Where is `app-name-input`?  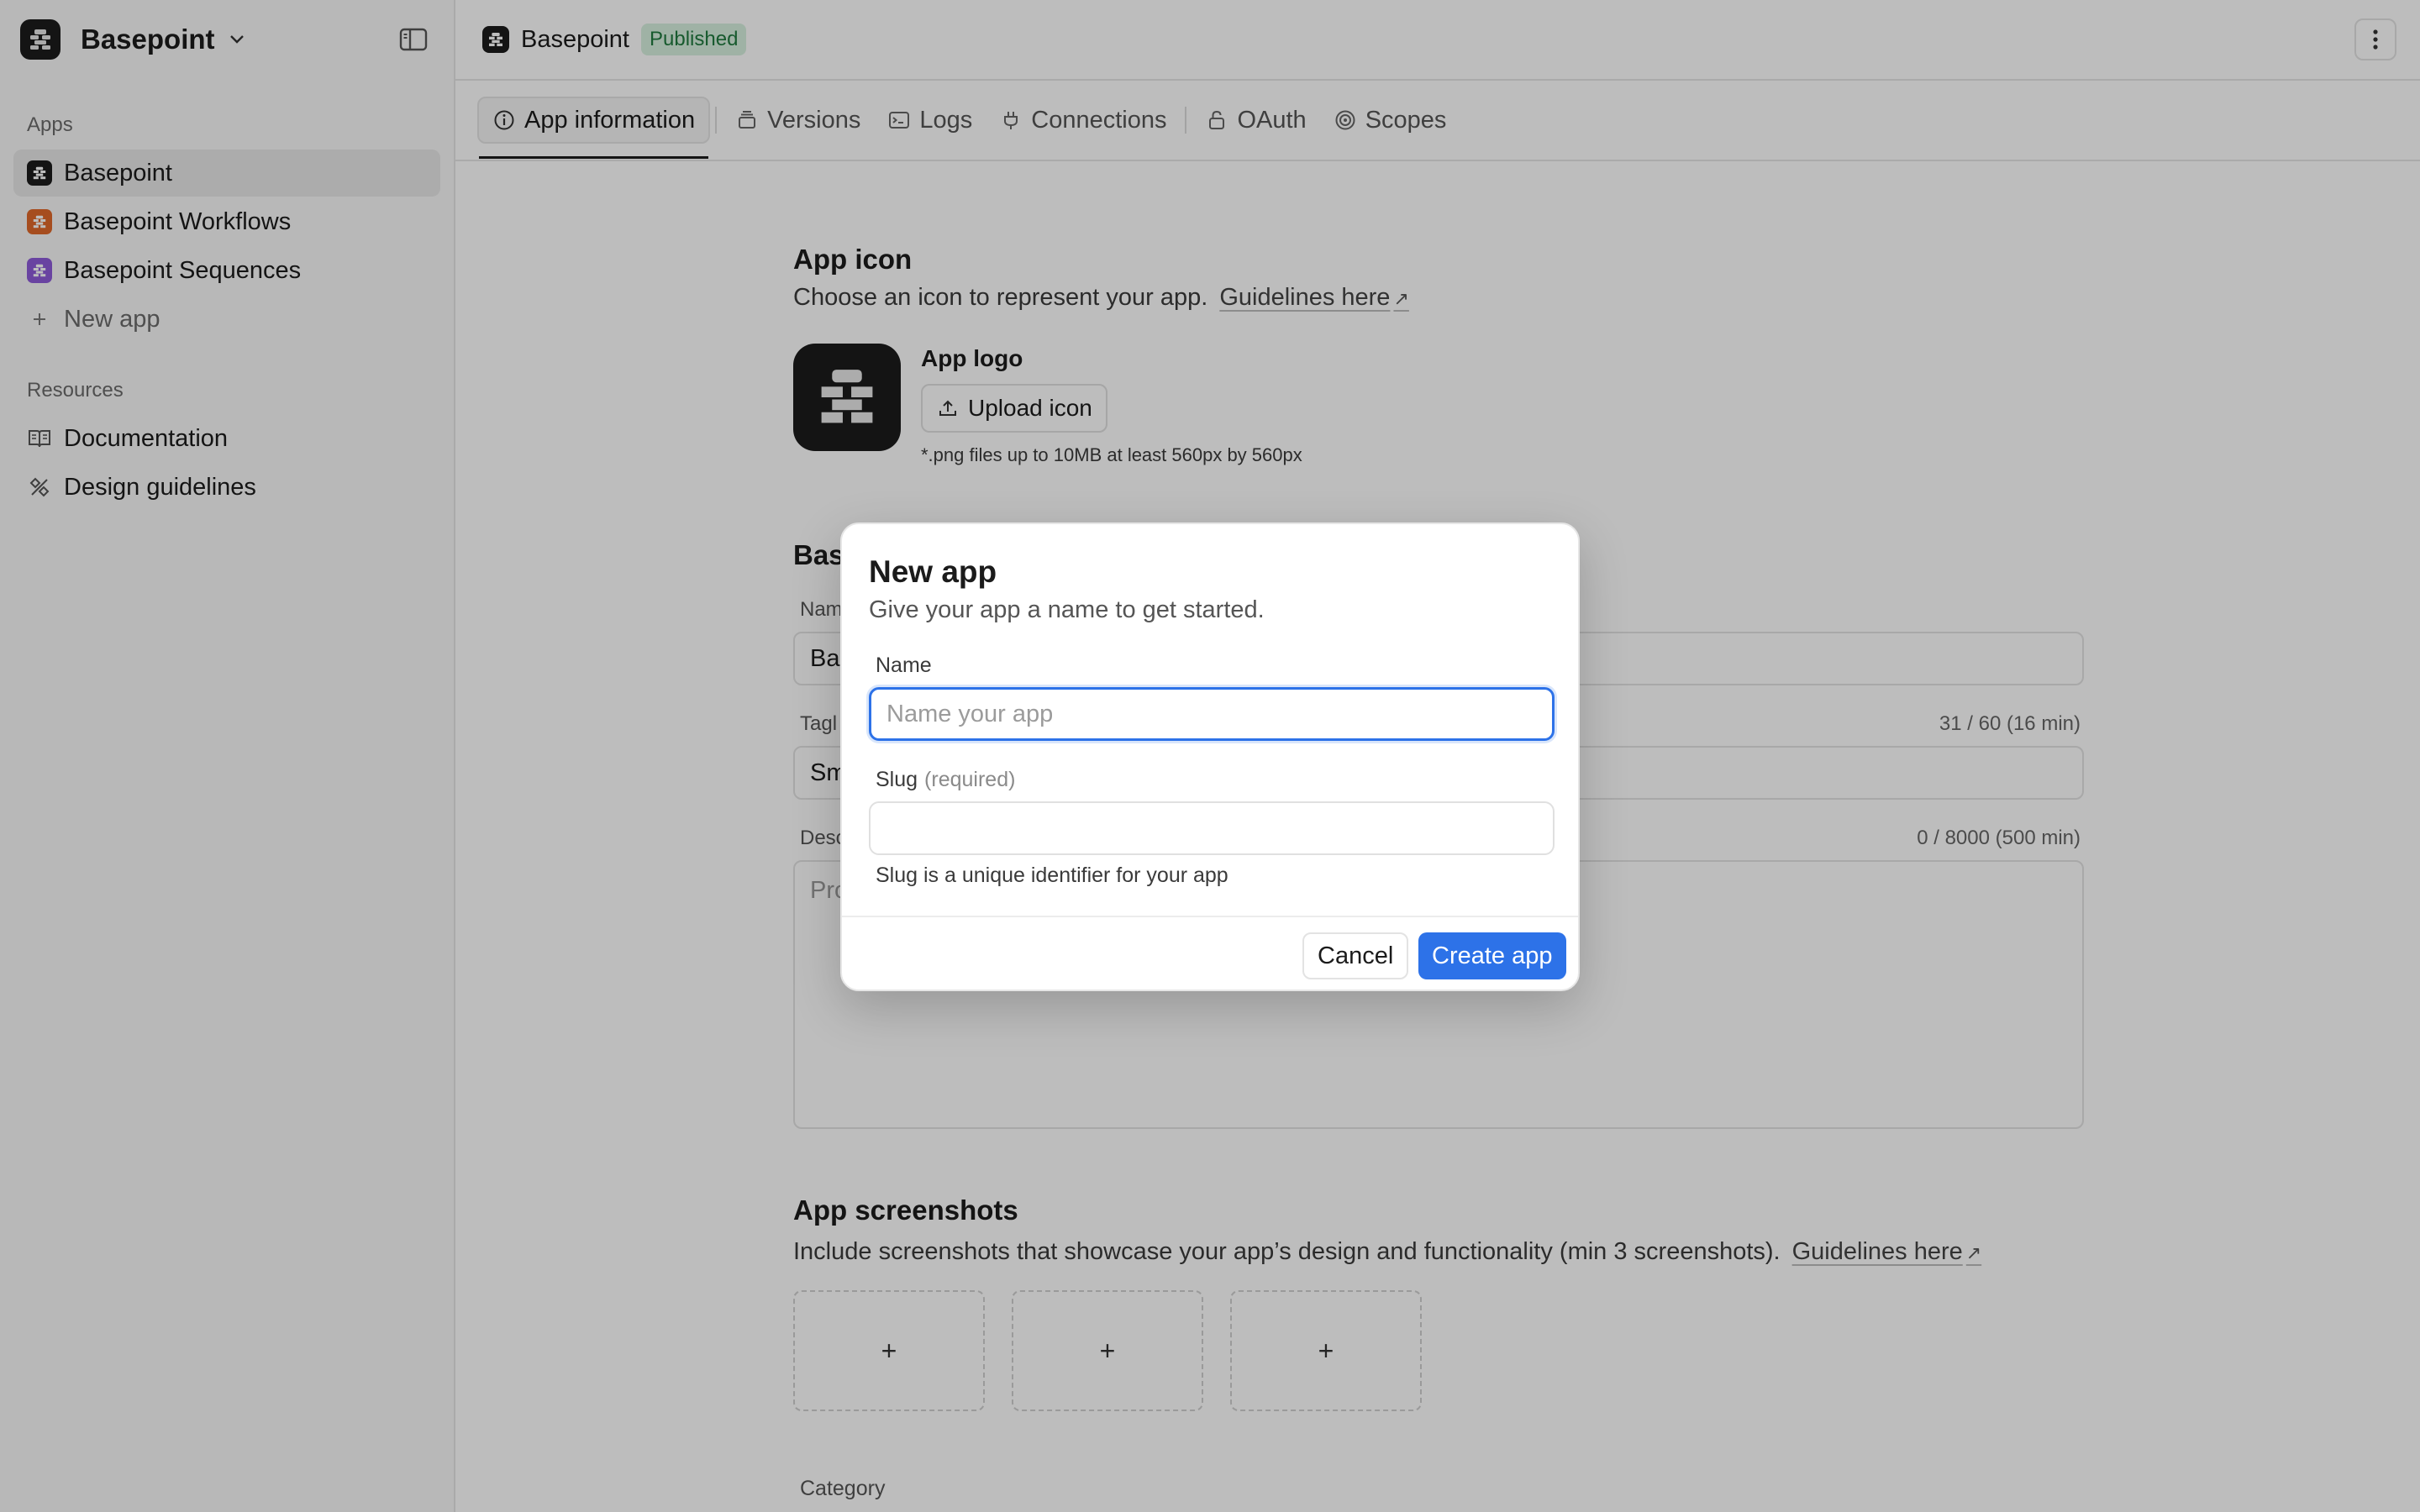 app-name-input is located at coordinates (1212, 714).